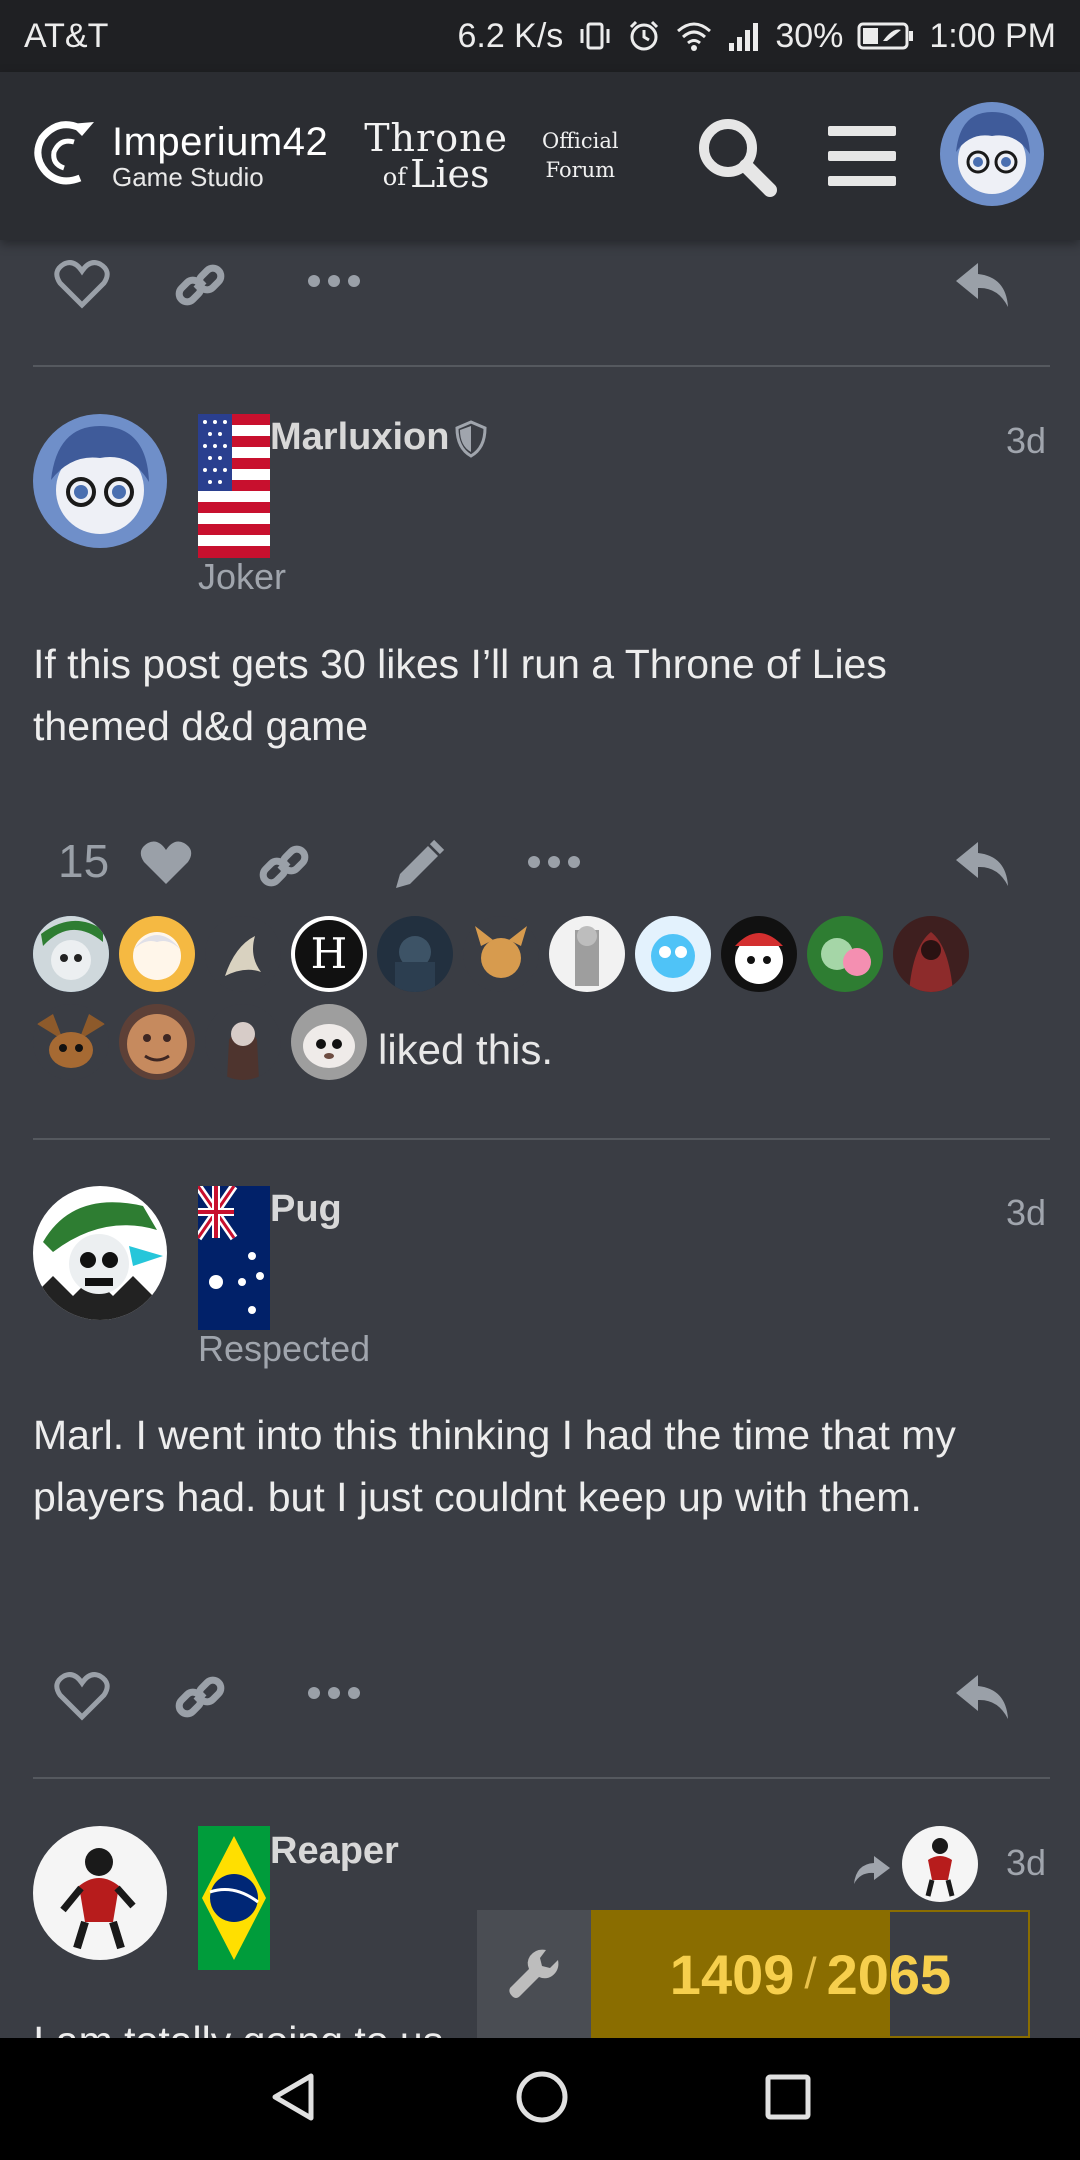  I want to click on network-speed: 6.2 K/s, so click(510, 35).